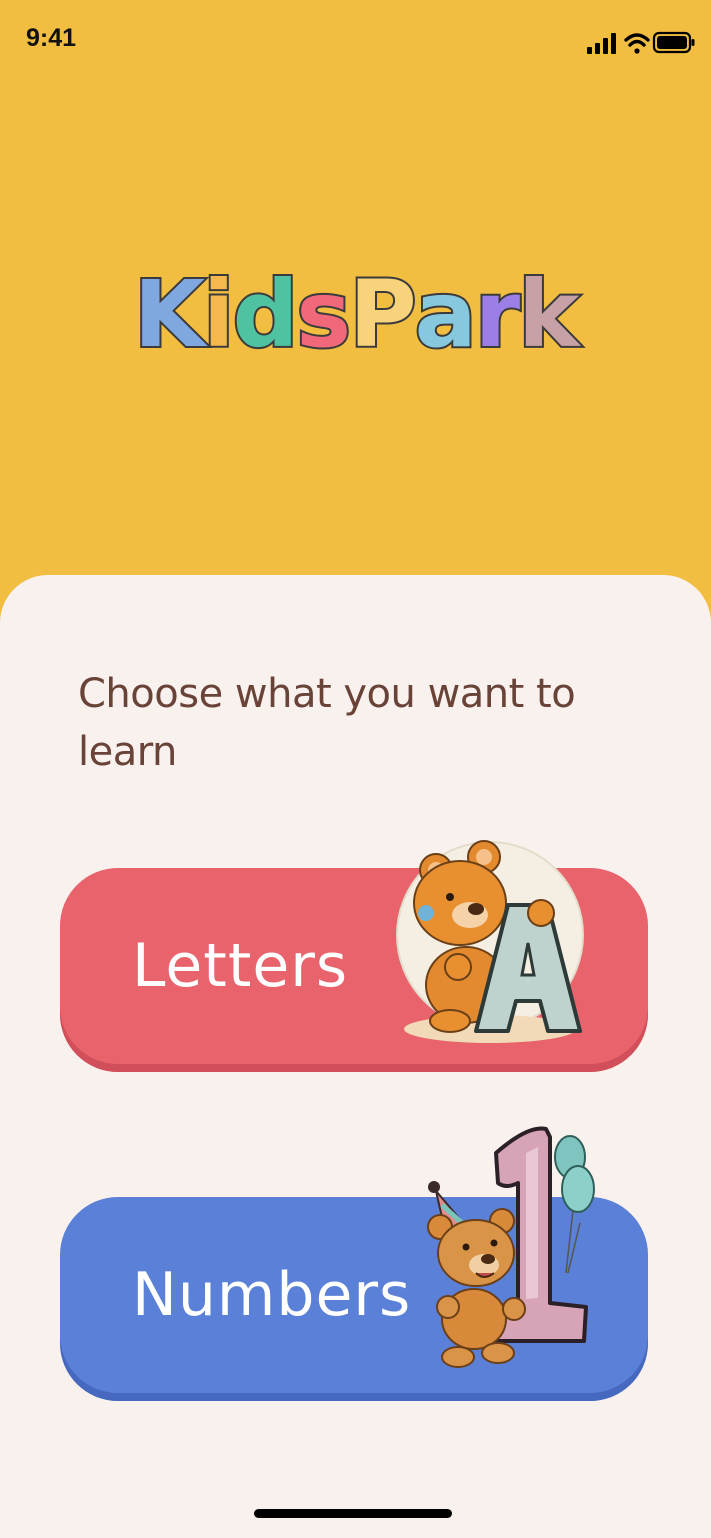  I want to click on choose-prompt: Choose what you want to learn, so click(327, 723).